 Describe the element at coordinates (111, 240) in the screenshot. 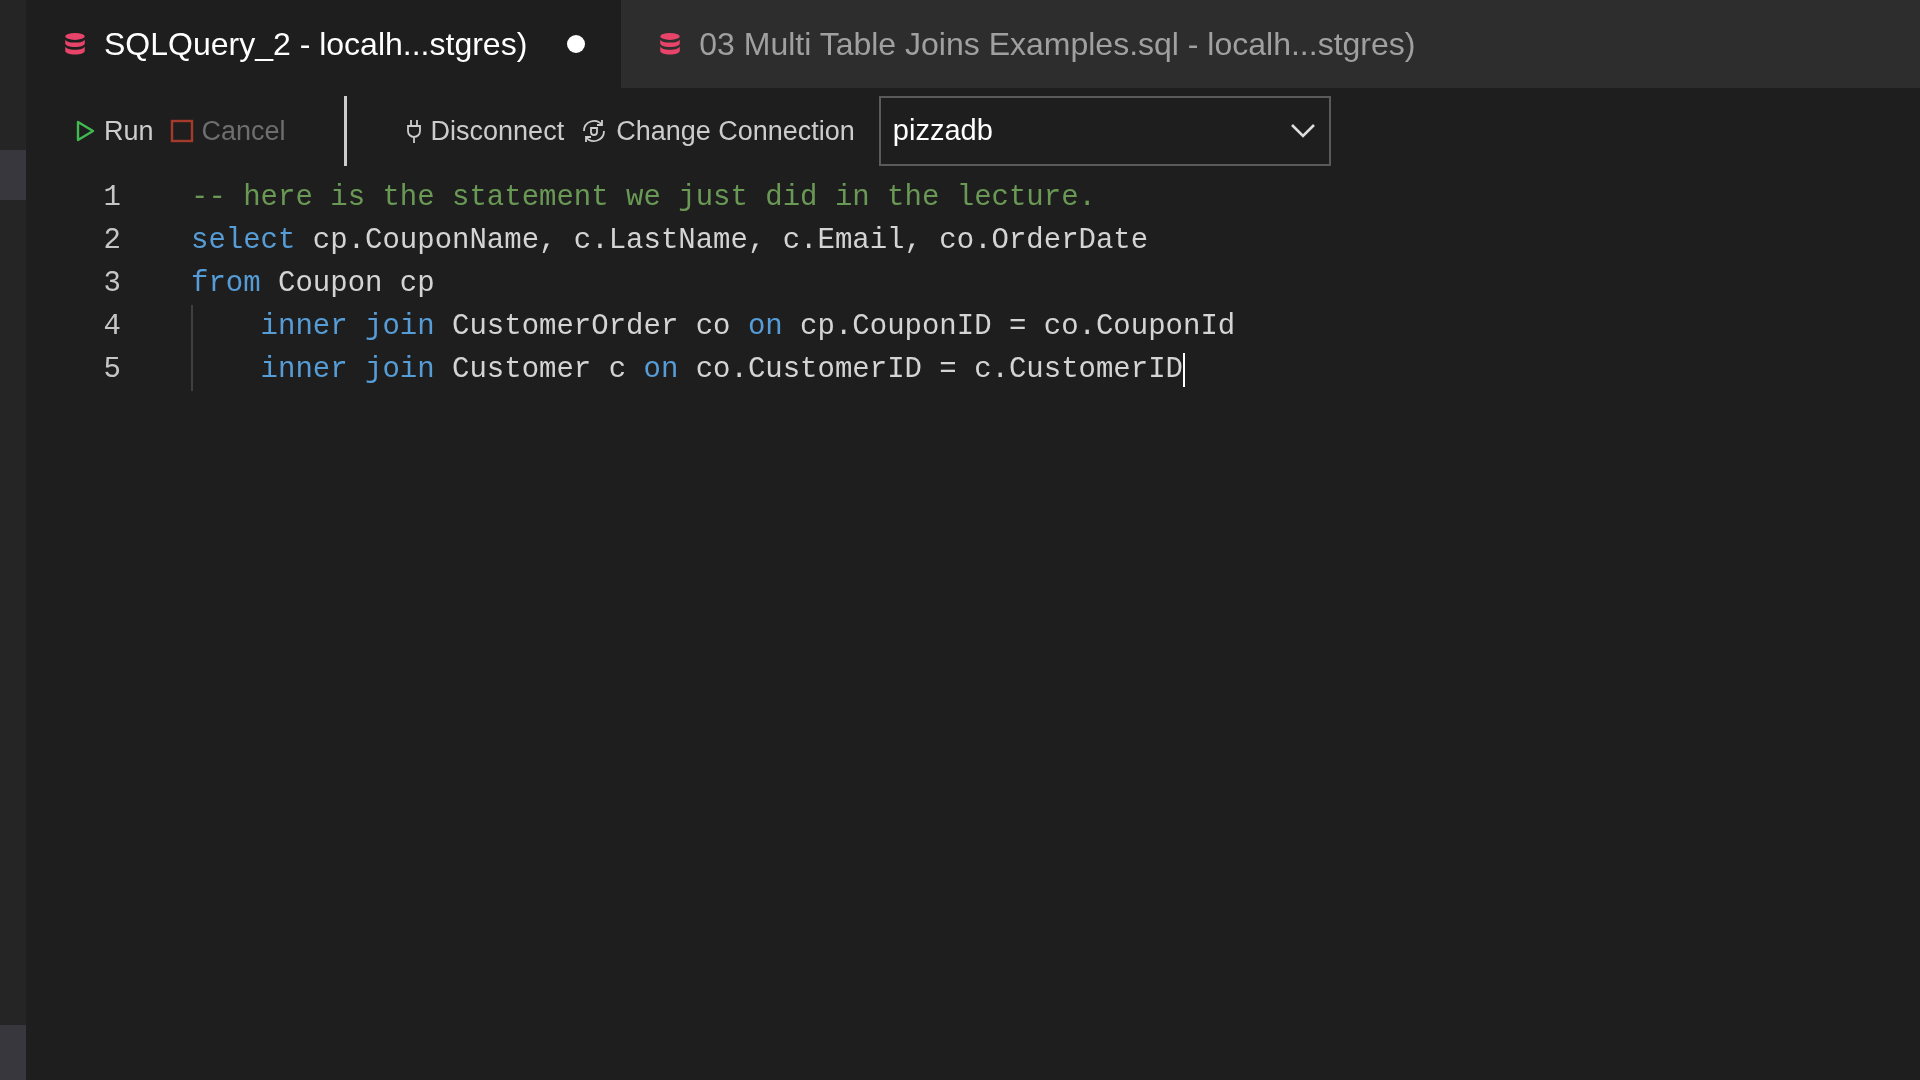

I see `line-number: 2` at that location.